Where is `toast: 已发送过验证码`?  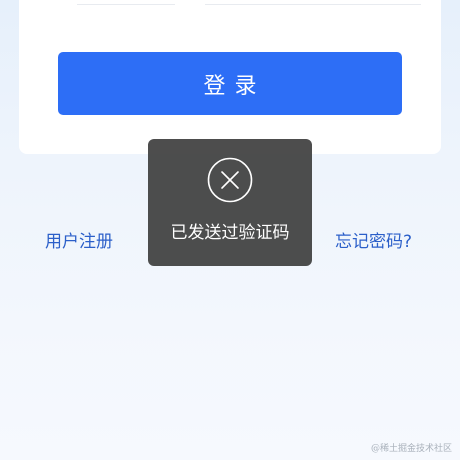 toast: 已发送过验证码 is located at coordinates (230, 202).